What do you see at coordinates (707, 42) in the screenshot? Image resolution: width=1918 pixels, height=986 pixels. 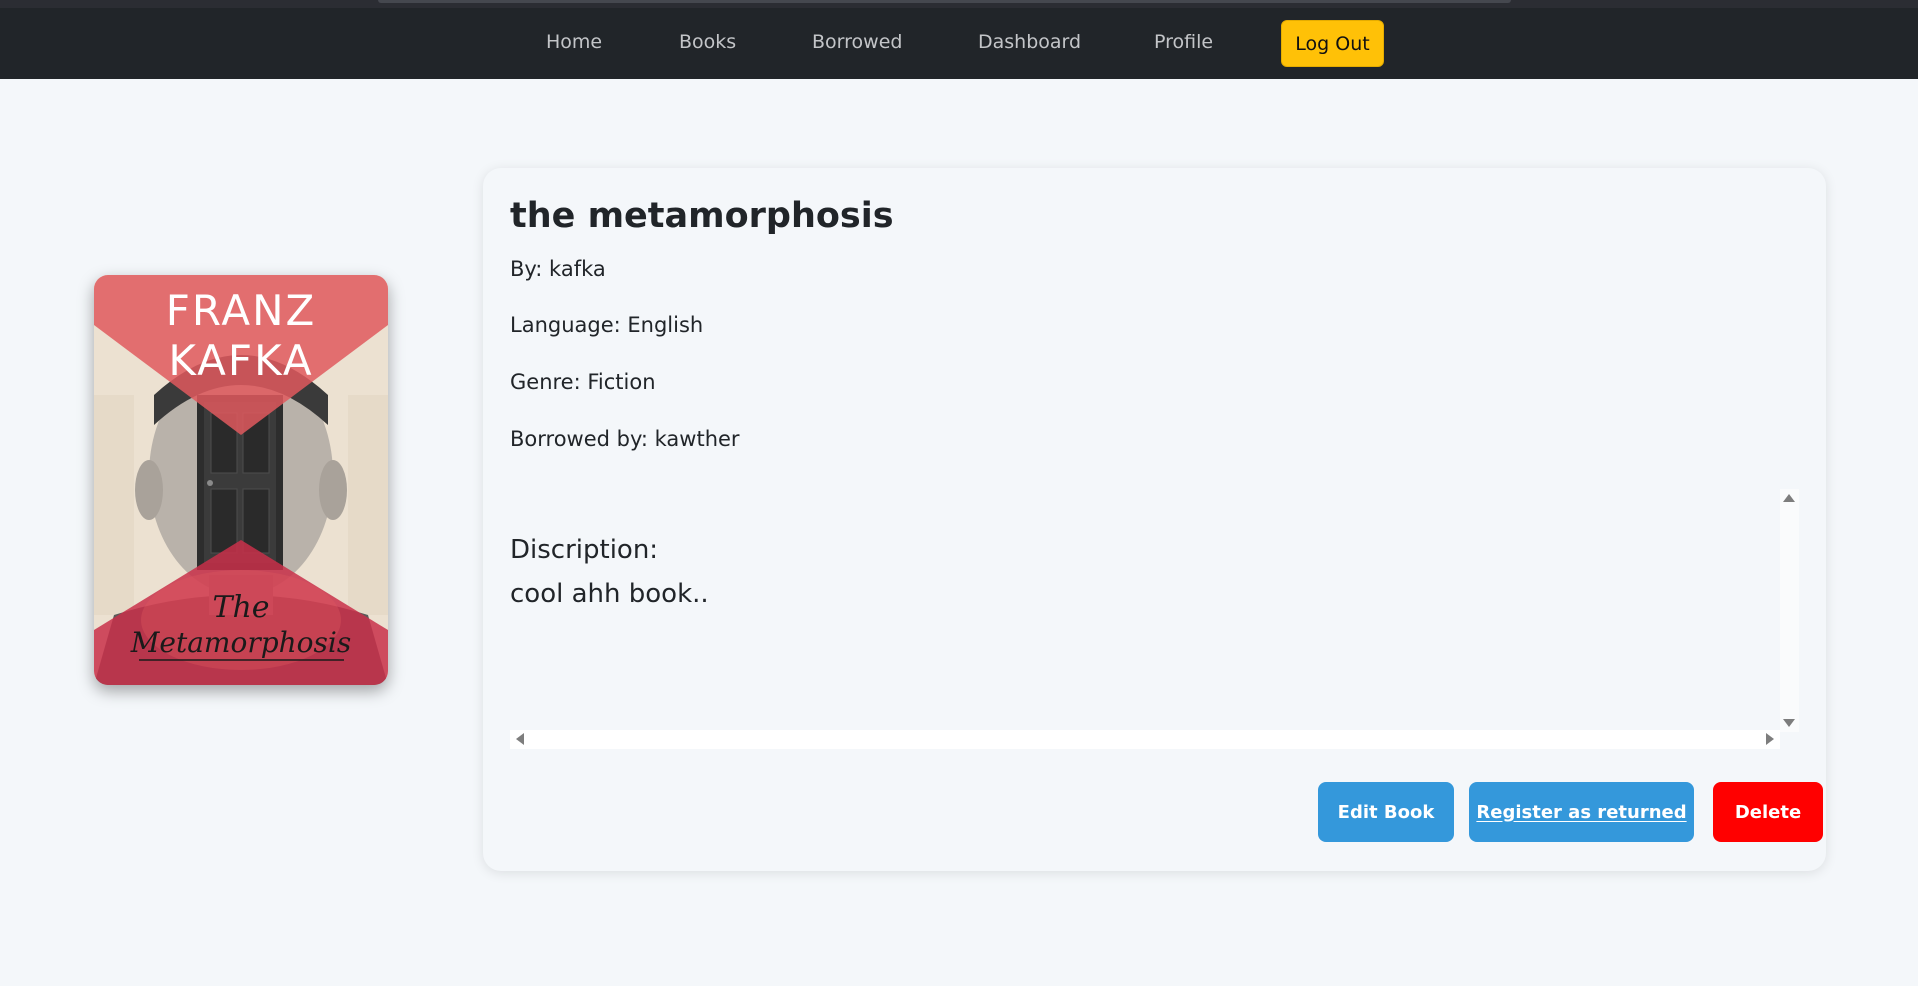 I see `nav-link-books: Books` at bounding box center [707, 42].